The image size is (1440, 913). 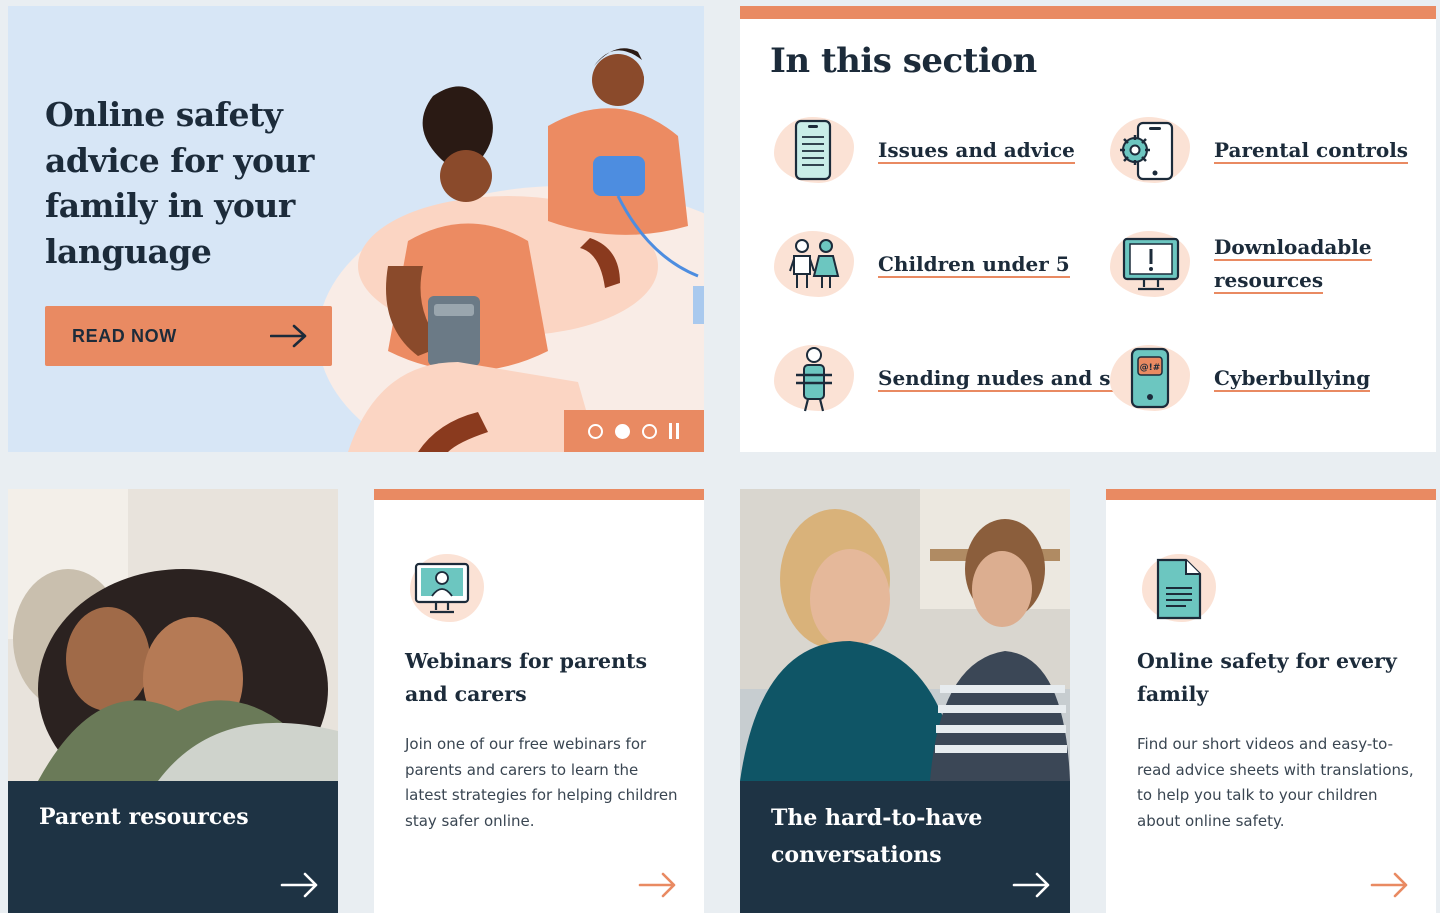 What do you see at coordinates (877, 836) in the screenshot?
I see `card-title: The hard-to-have conversations` at bounding box center [877, 836].